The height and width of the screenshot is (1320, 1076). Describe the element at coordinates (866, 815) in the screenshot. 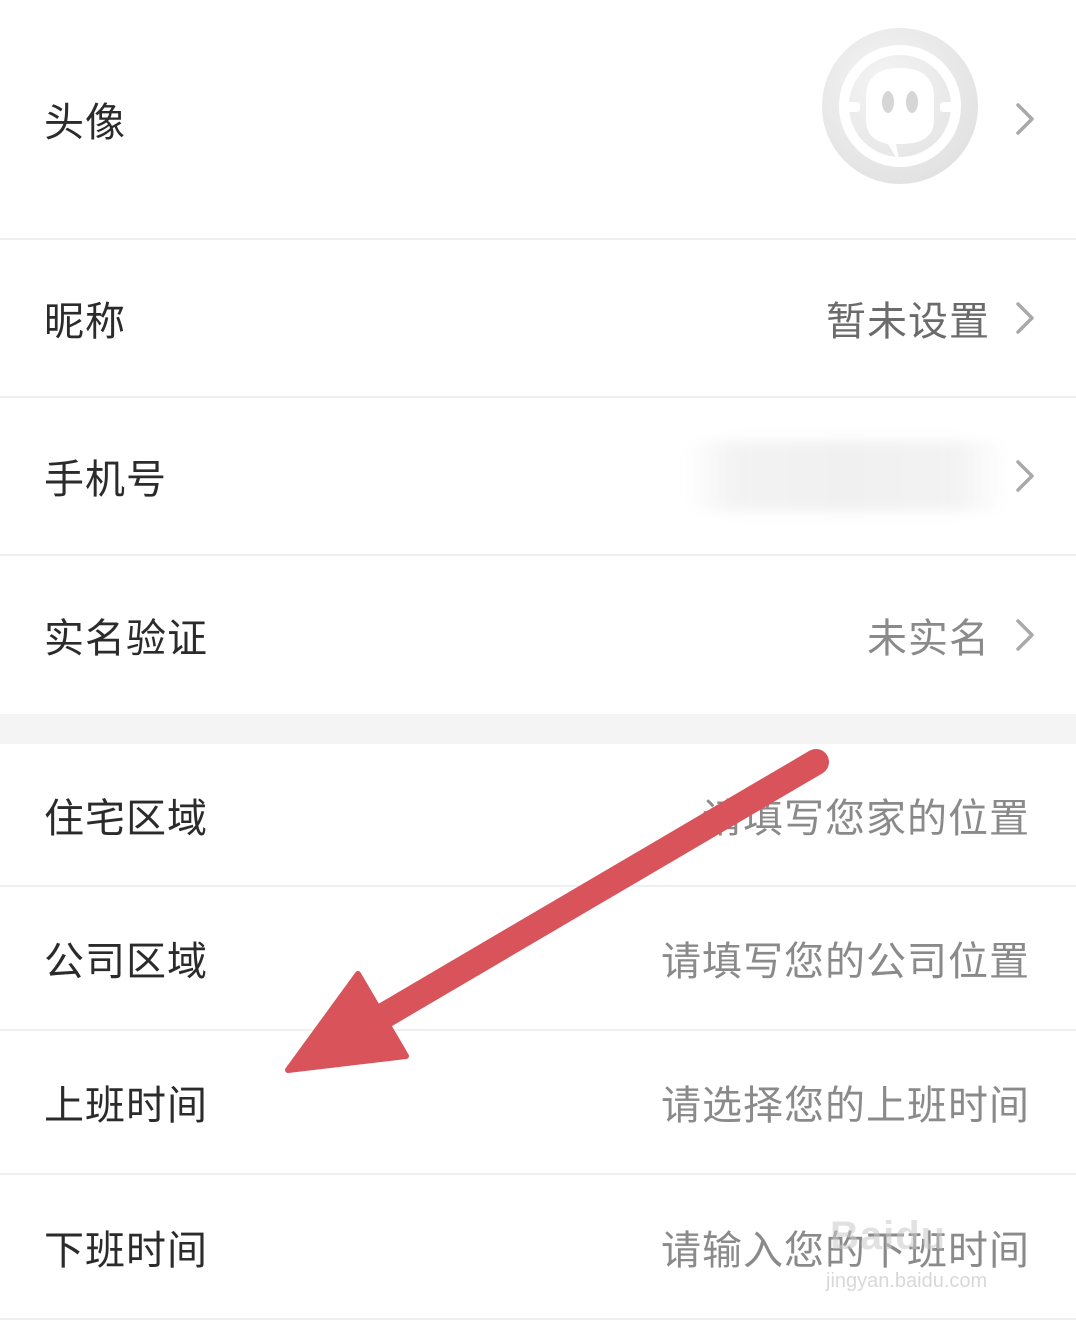

I see `home-area-input: 请填写您家的位置` at that location.